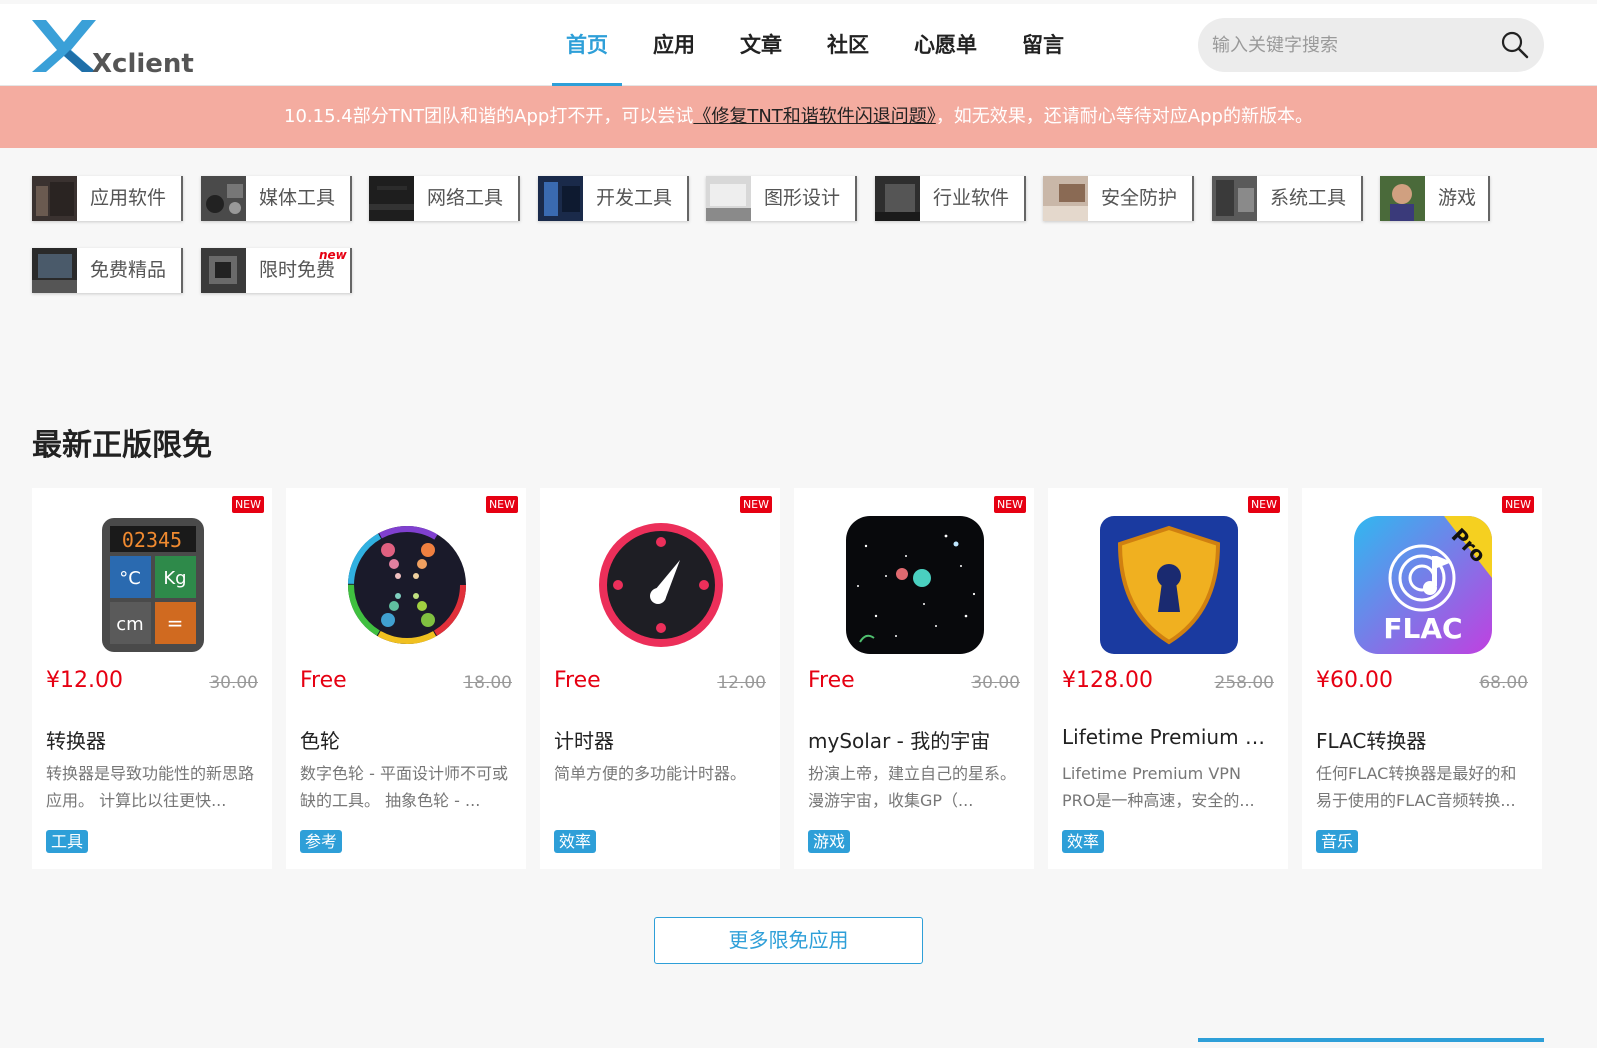 The image size is (1597, 1048). Describe the element at coordinates (487, 683) in the screenshot. I see `original-price: 18.00` at that location.